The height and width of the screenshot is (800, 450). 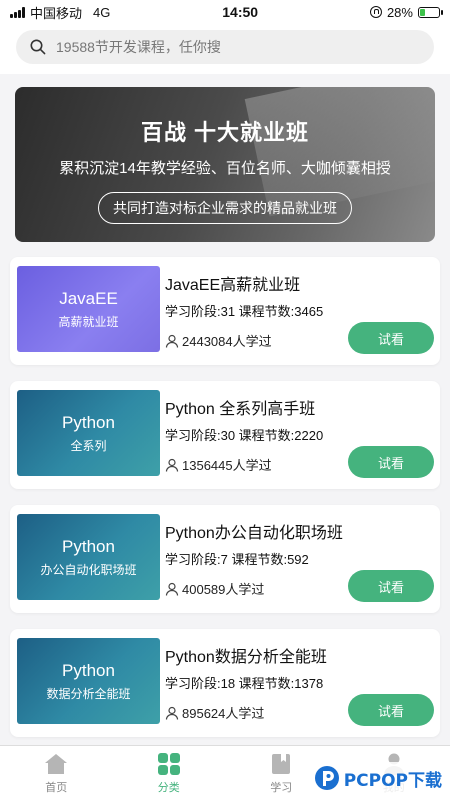 I want to click on course-thumbnail: Python 数据分析全能班, so click(x=88, y=681).